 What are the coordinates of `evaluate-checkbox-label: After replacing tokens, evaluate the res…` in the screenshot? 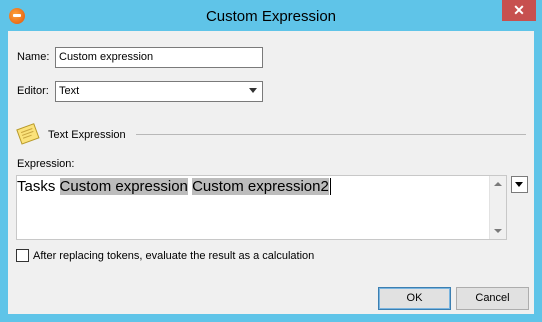 It's located at (173, 256).